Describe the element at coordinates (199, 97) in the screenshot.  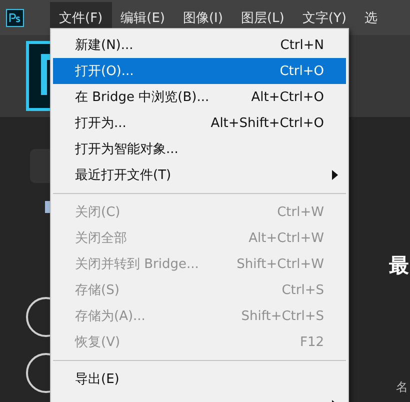
I see `menu-item: 在 Bridge 中浏览(B)... Alt+Ctrl+O` at that location.